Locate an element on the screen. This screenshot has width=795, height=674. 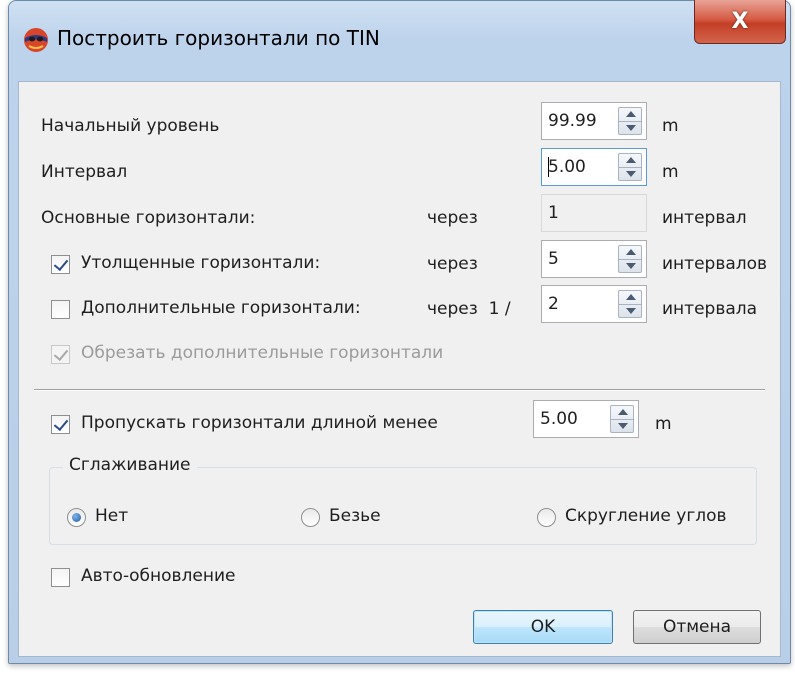
main-contours-value: 1 is located at coordinates (553, 213).